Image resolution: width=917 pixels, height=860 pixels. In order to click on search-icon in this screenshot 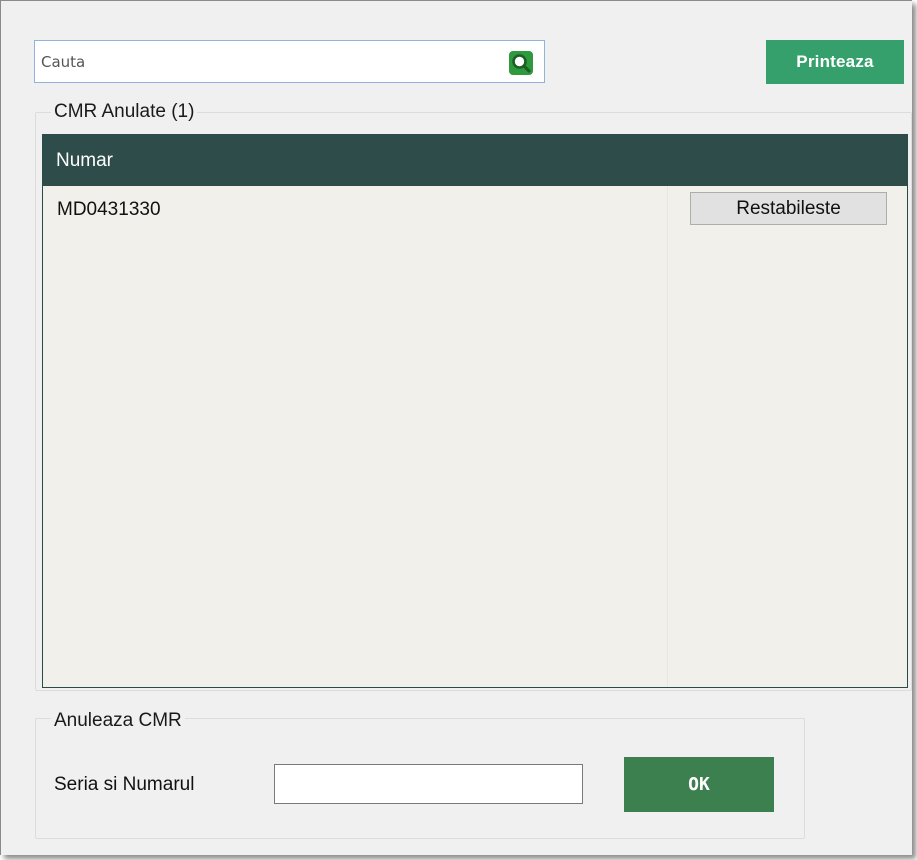, I will do `click(521, 63)`.